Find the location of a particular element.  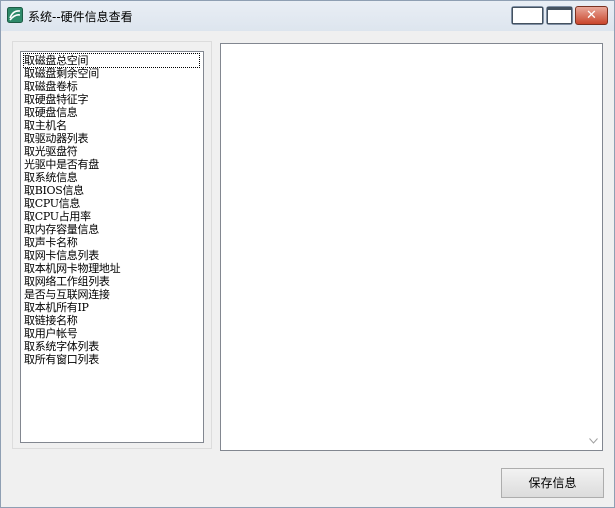

list-item: 光驱中是否有盘 is located at coordinates (61, 164).